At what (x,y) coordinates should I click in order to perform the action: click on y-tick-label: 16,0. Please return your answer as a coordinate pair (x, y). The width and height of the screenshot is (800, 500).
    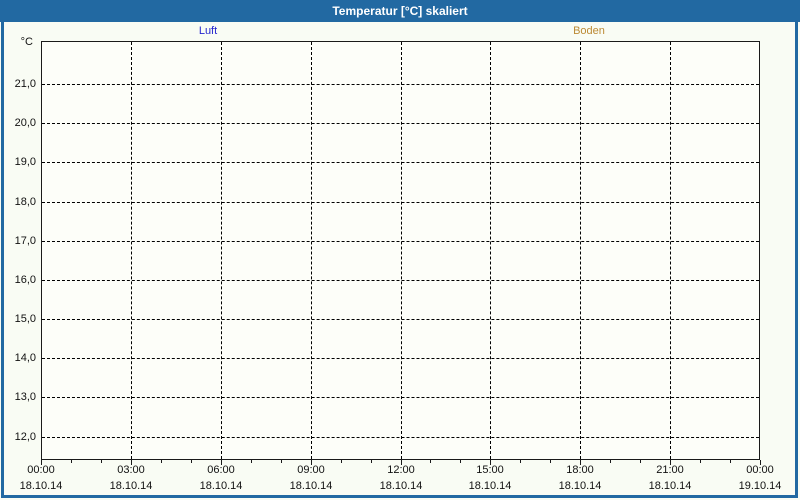
    Looking at the image, I should click on (25, 280).